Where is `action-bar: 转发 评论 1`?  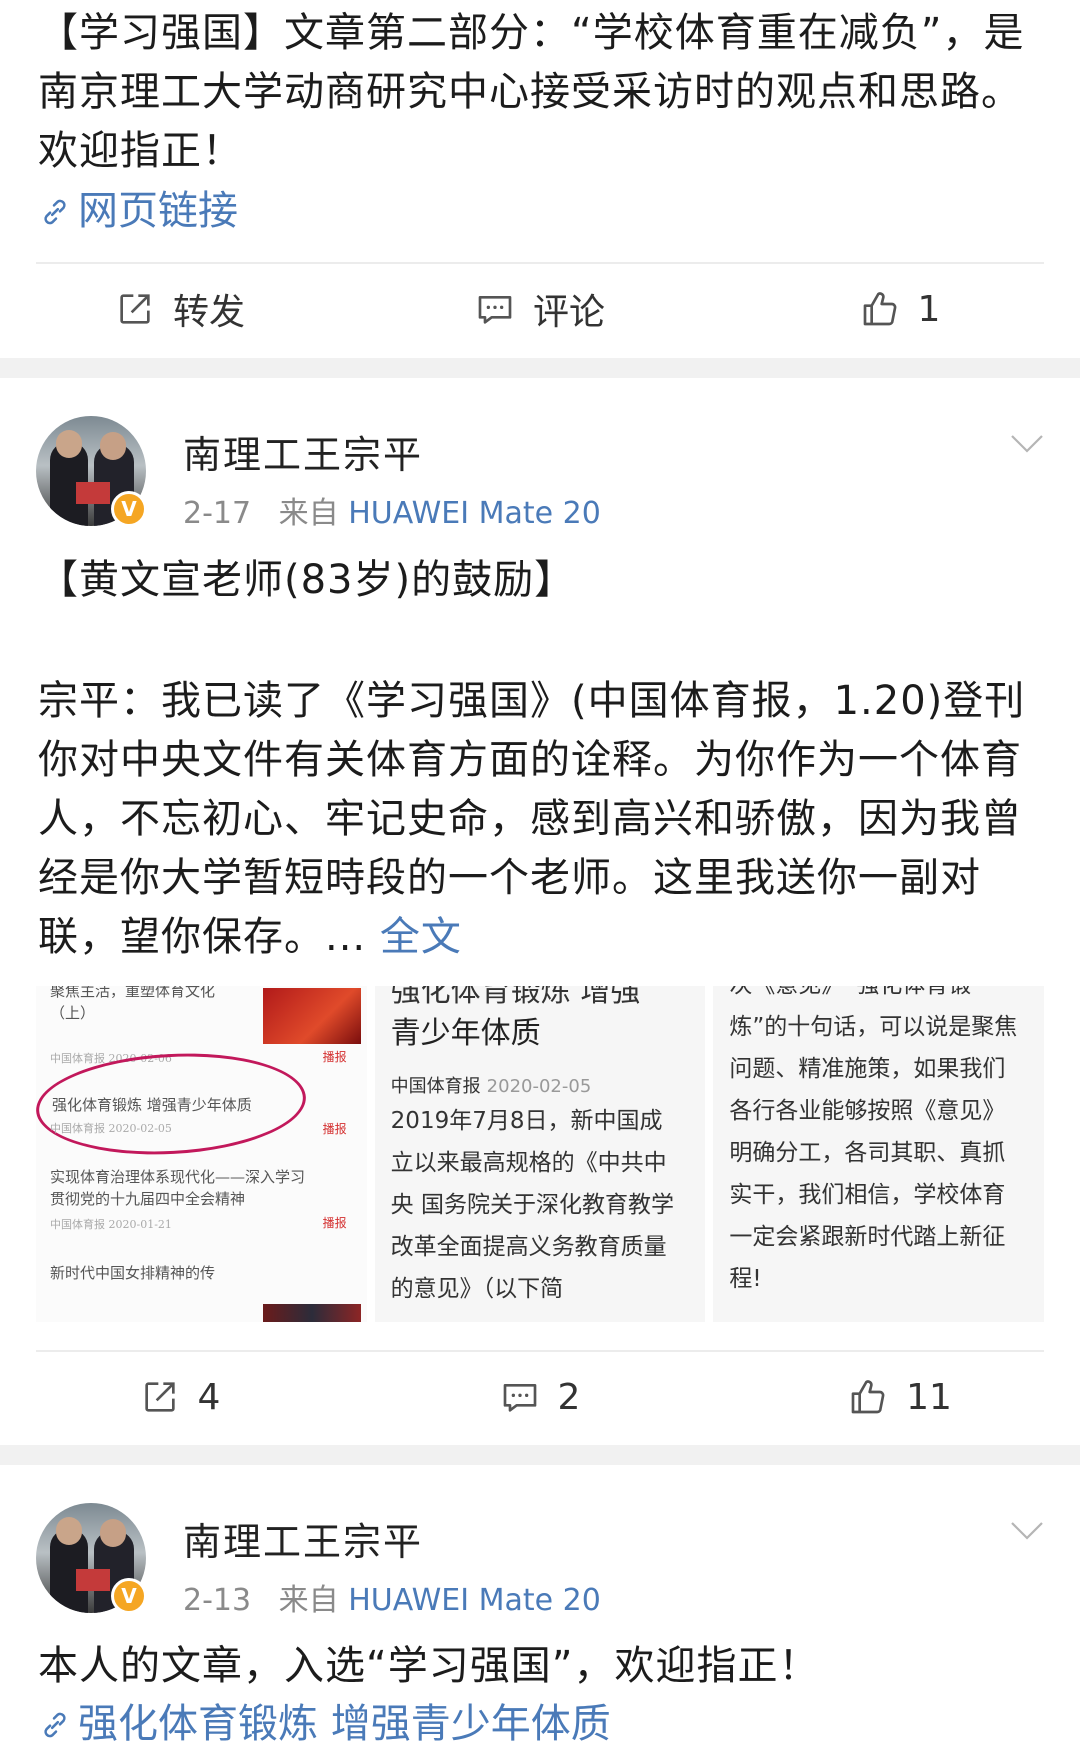
action-bar: 转发 评论 1 is located at coordinates (540, 309).